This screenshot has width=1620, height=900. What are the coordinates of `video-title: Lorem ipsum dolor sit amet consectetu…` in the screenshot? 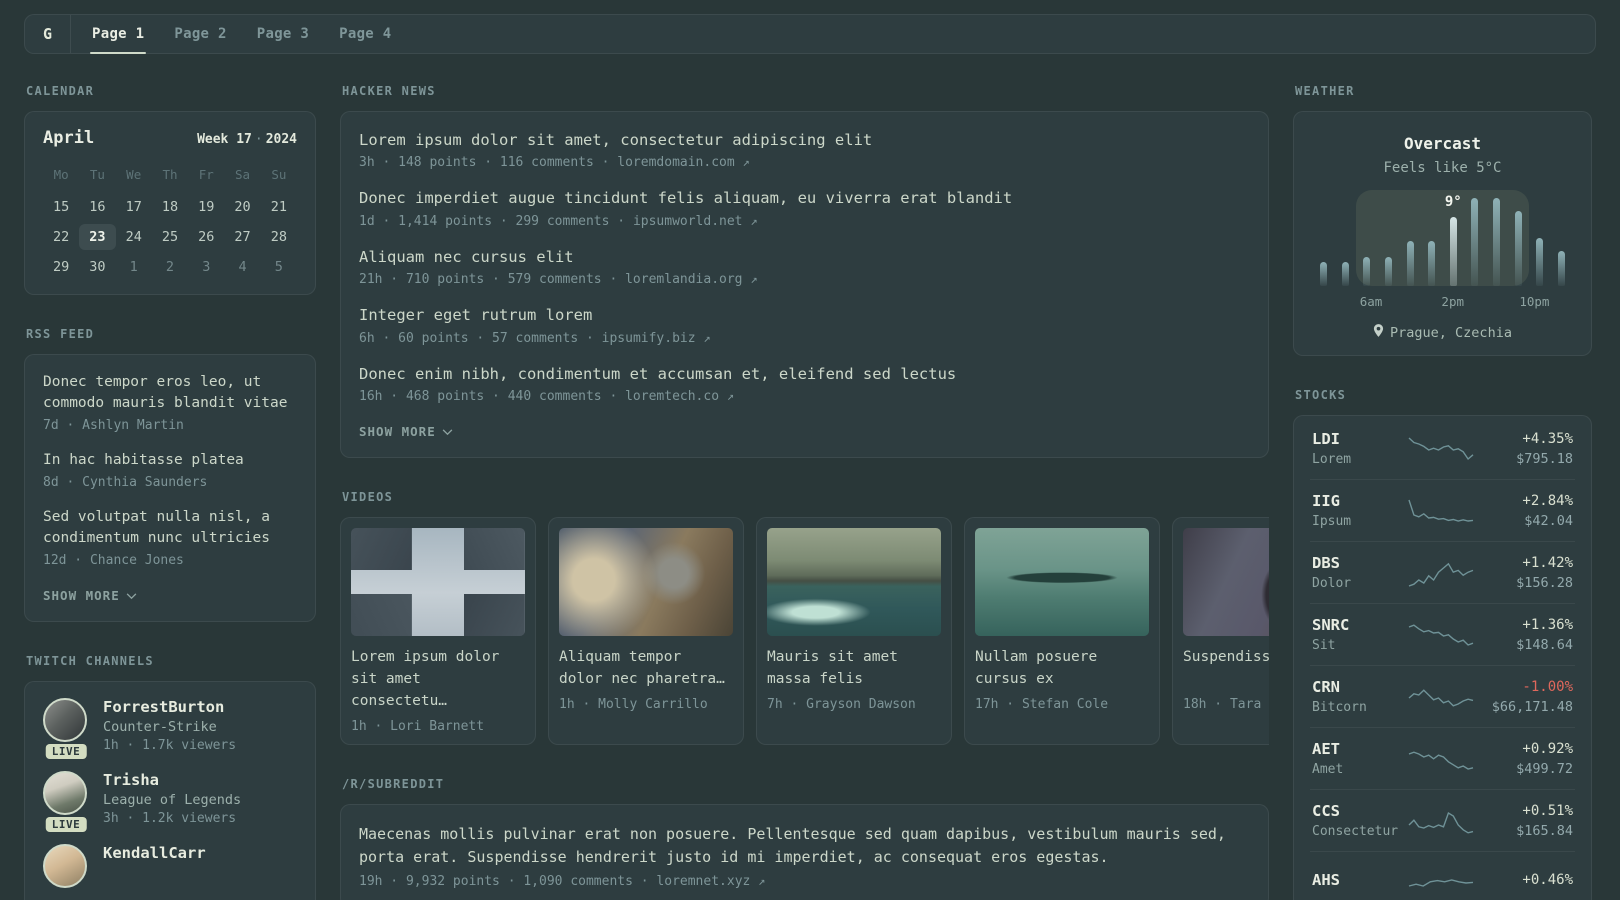 It's located at (438, 679).